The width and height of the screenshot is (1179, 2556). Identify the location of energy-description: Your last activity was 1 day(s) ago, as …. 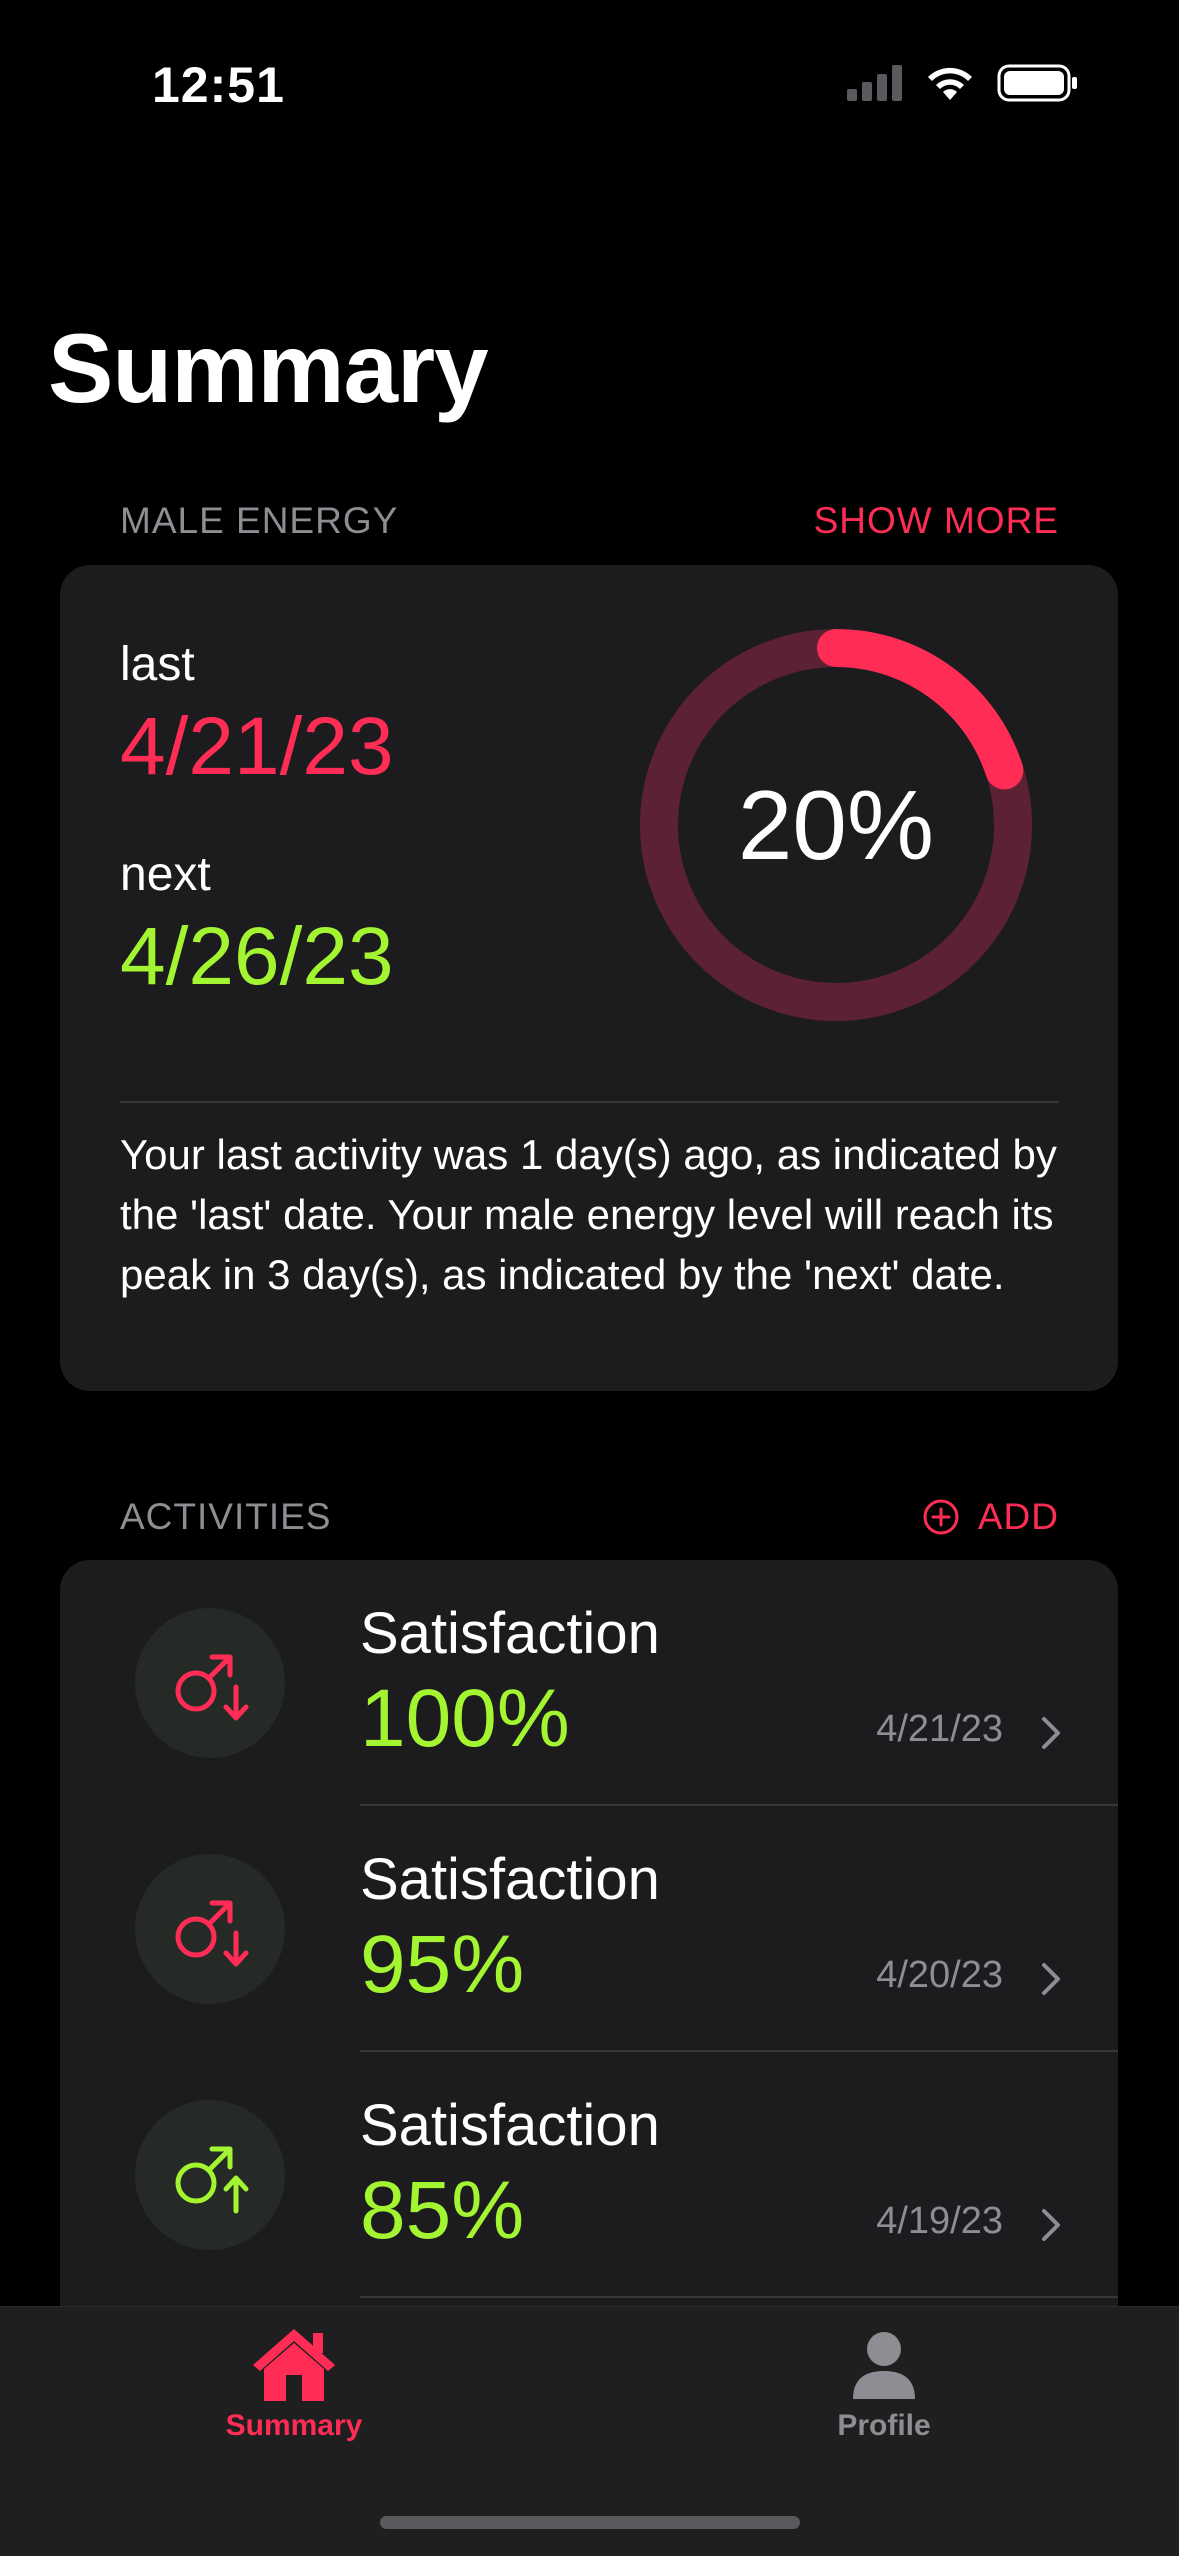
(588, 1214).